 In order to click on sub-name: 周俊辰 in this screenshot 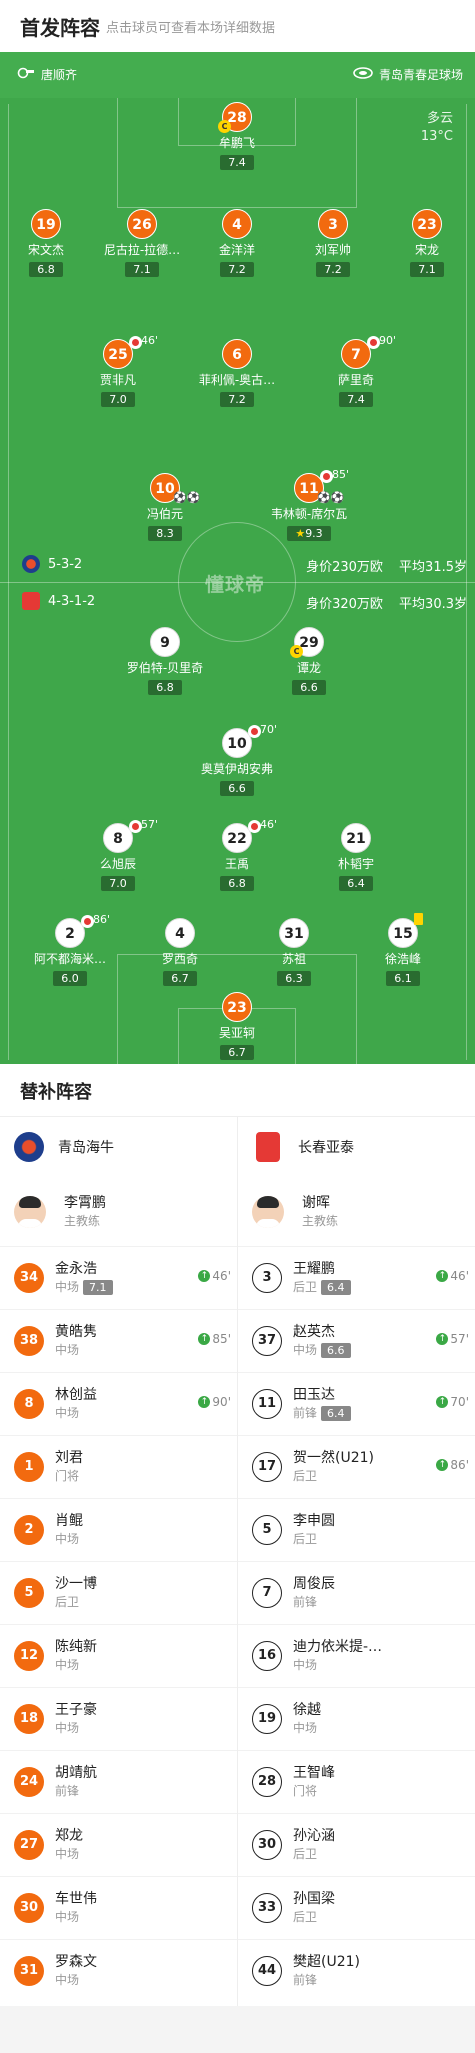, I will do `click(314, 1584)`.